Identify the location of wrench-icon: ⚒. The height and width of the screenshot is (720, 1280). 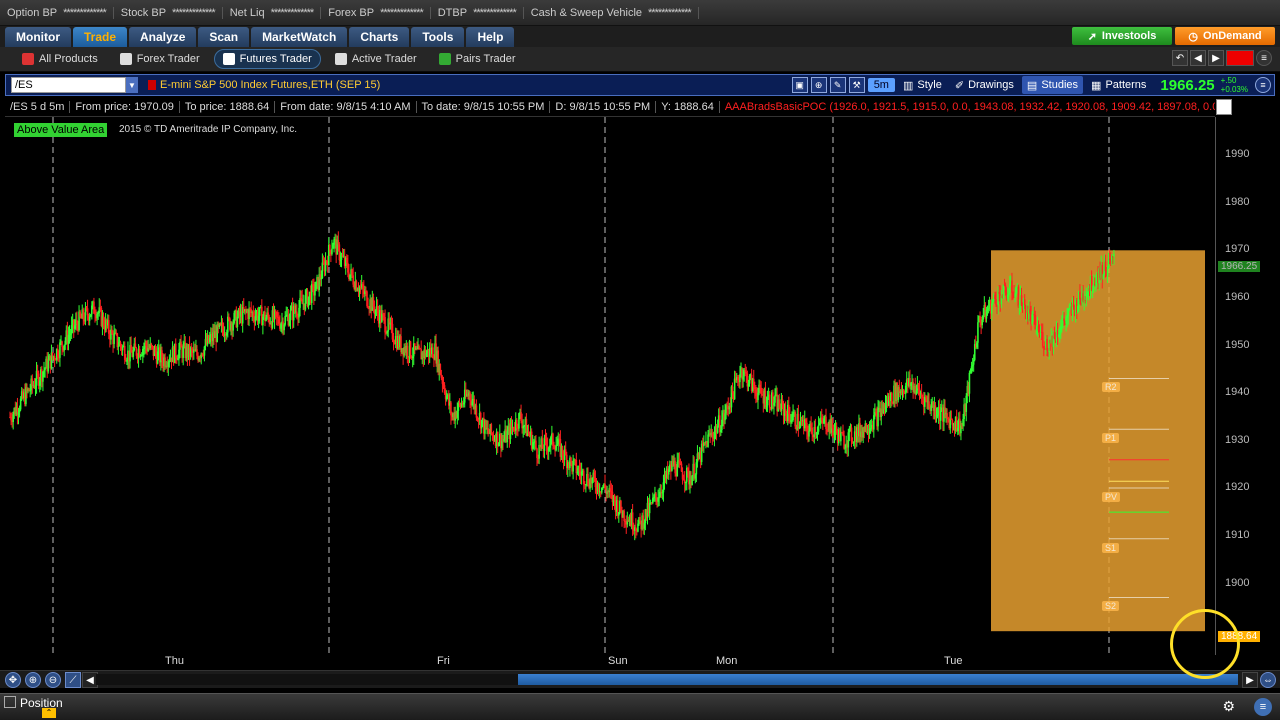
(856, 85).